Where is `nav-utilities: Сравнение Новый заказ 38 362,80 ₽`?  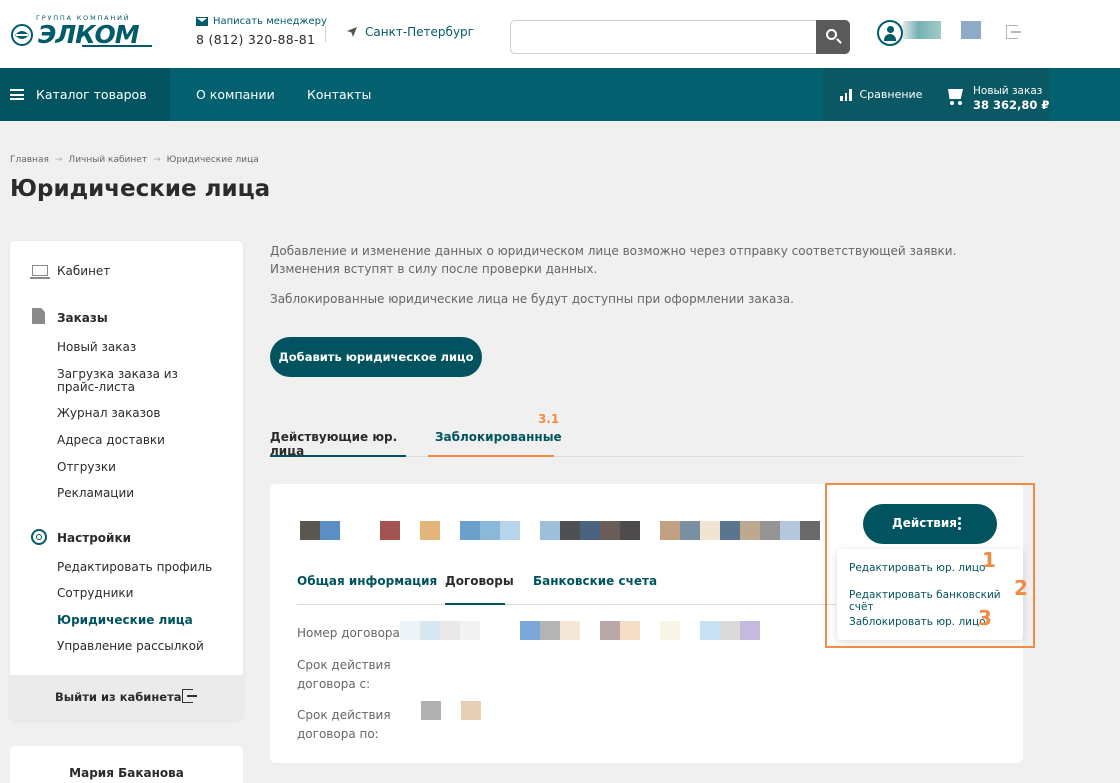 nav-utilities: Сравнение Новый заказ 38 362,80 ₽ is located at coordinates (936, 94).